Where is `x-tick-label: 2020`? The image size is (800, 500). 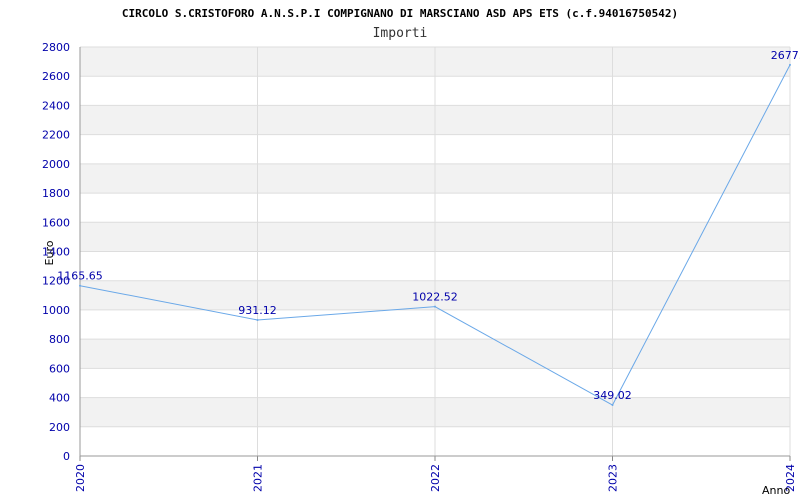 x-tick-label: 2020 is located at coordinates (80, 478).